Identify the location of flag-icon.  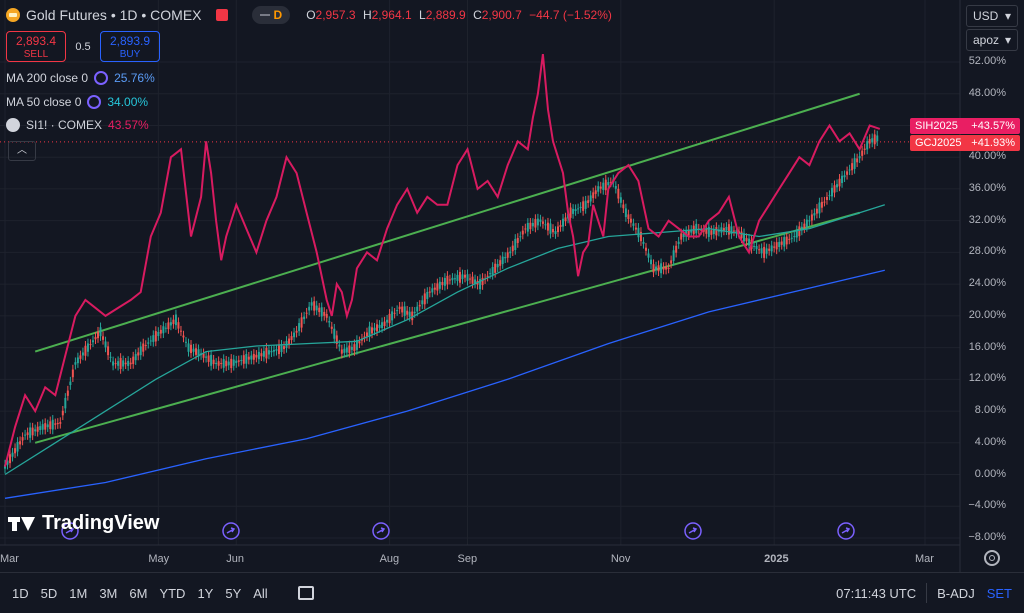
(221, 15).